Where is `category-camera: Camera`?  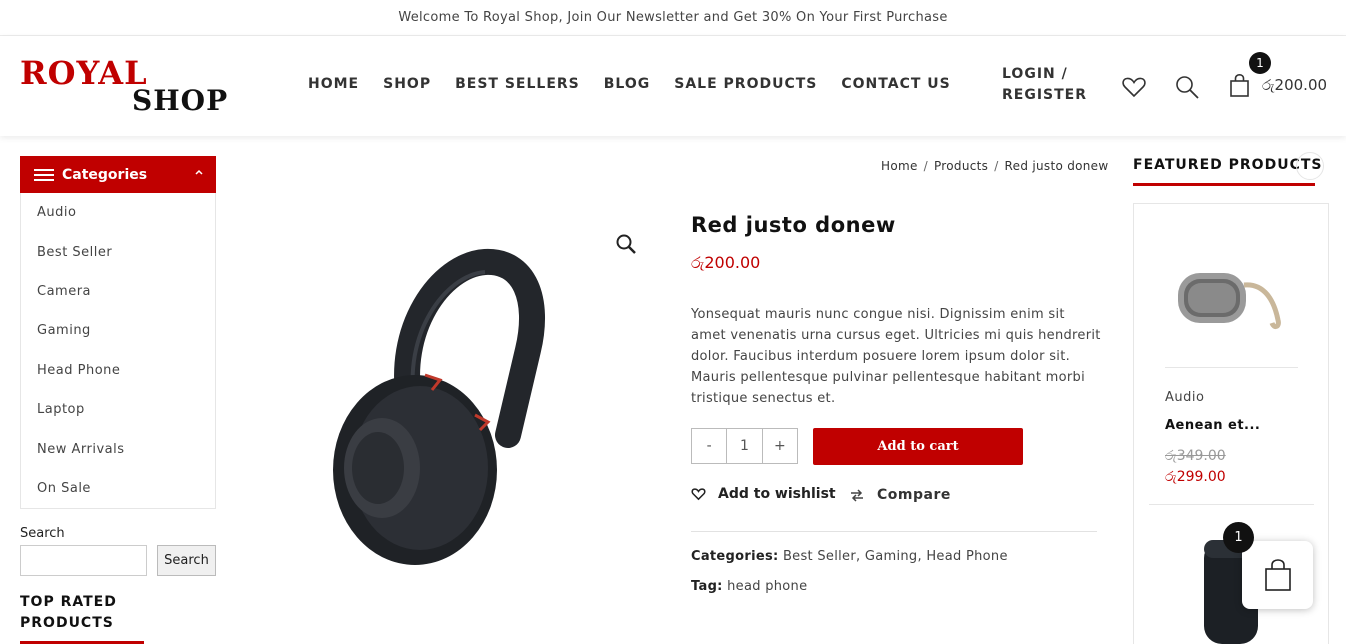 category-camera: Camera is located at coordinates (118, 291).